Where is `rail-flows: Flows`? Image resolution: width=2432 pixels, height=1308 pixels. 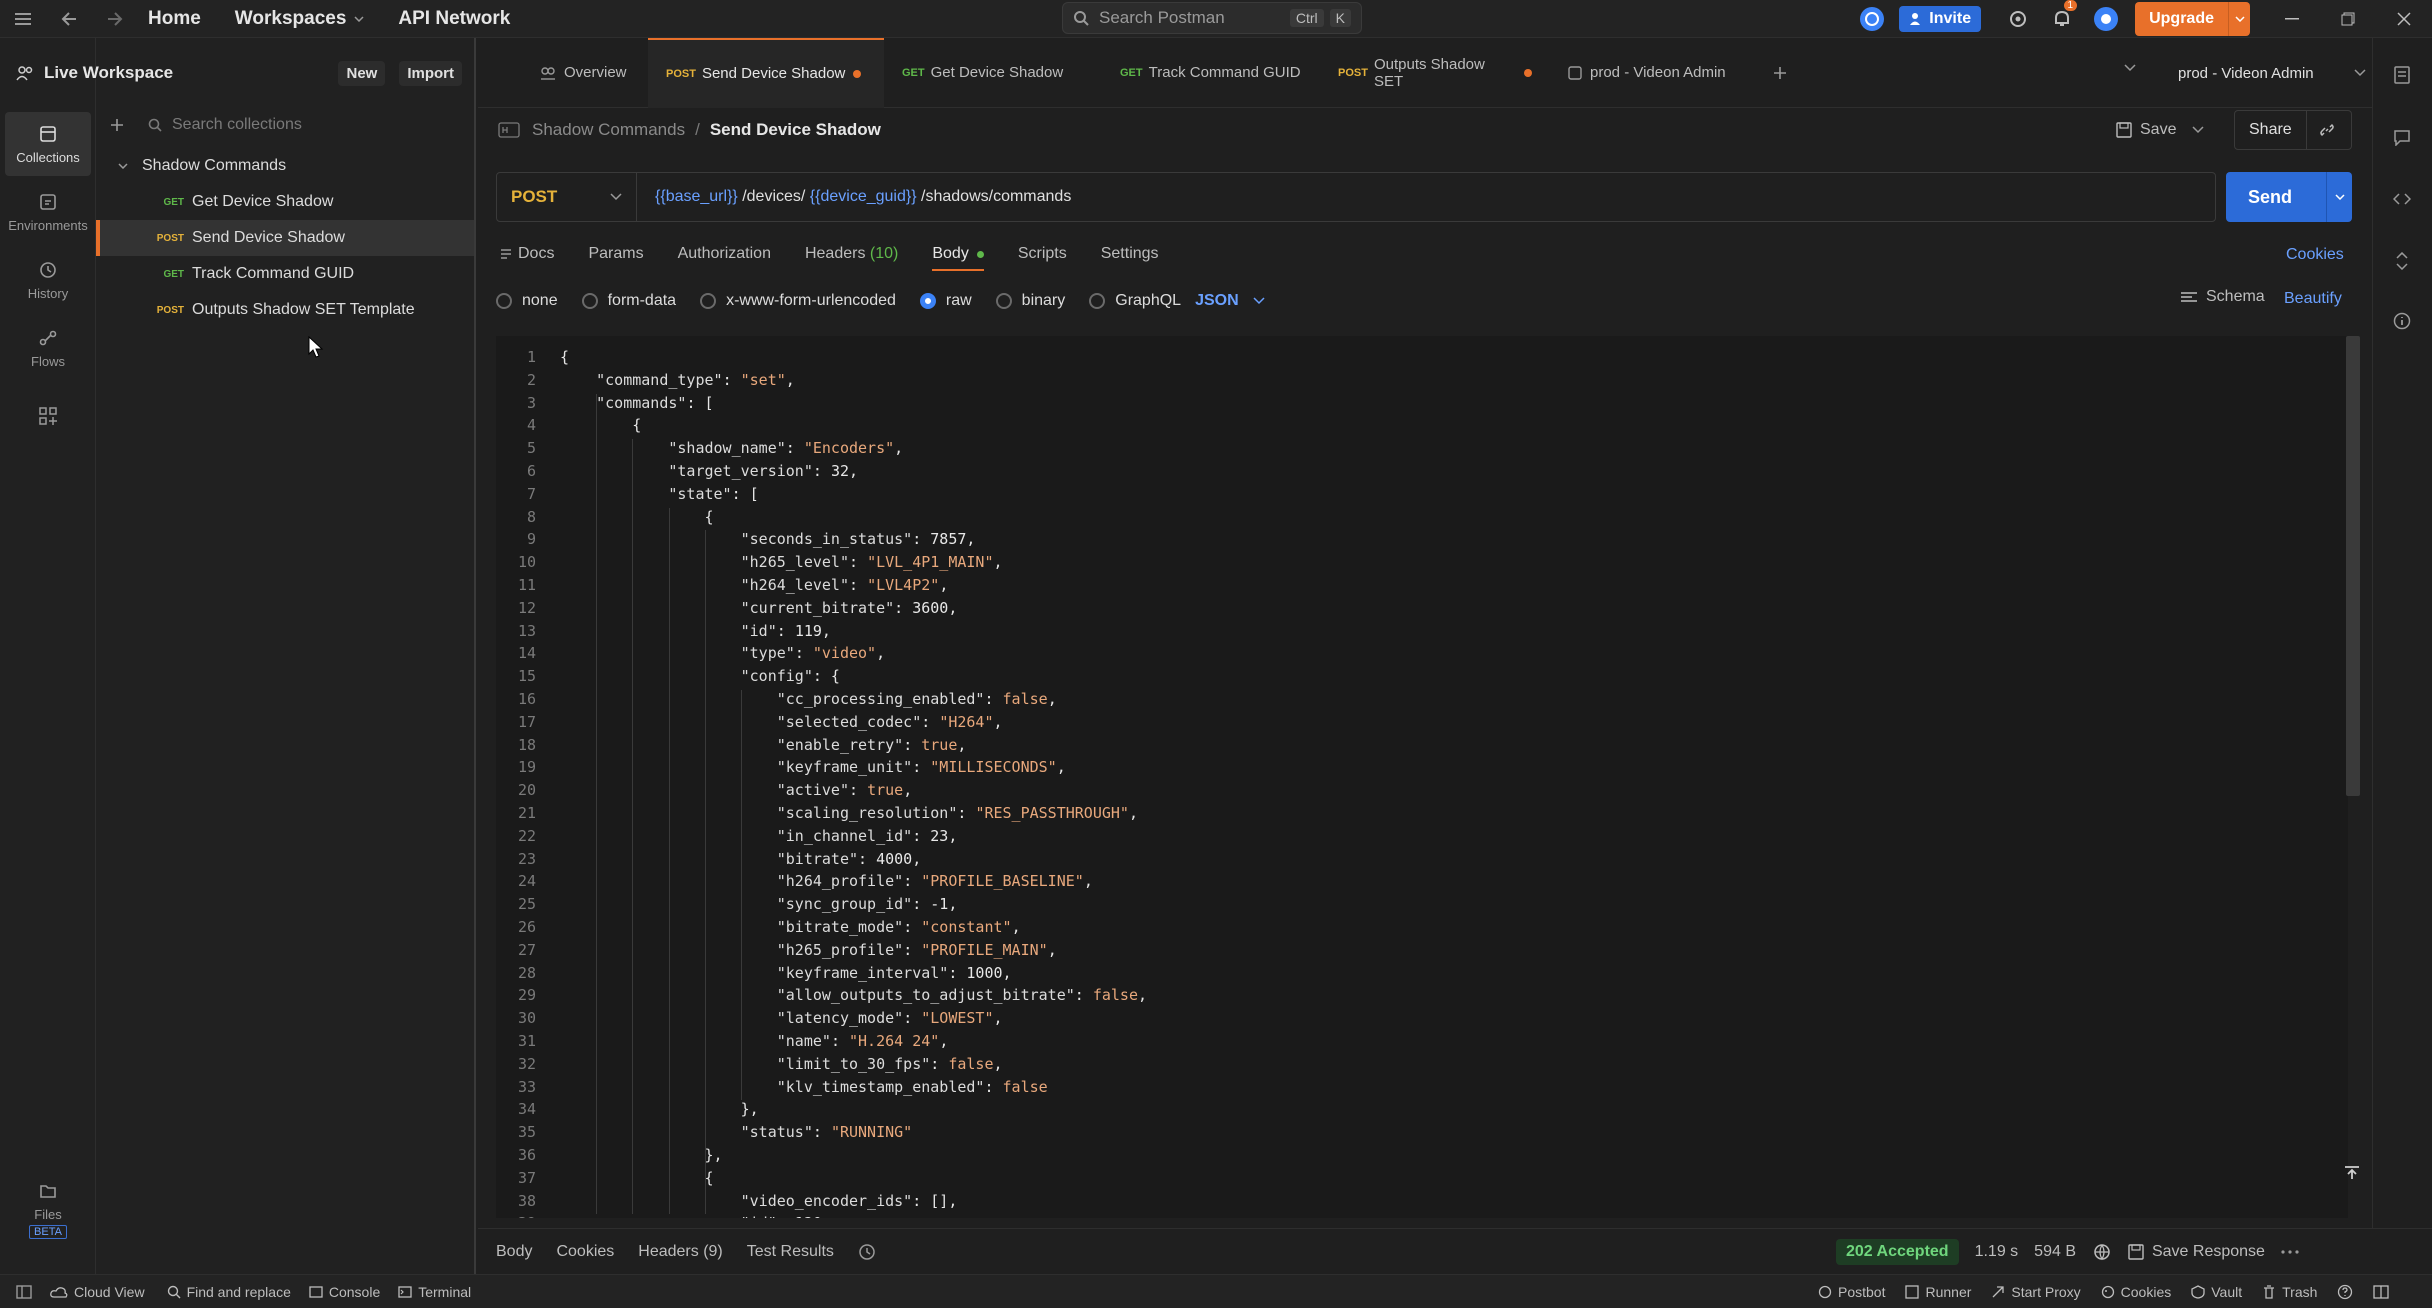
rail-flows: Flows is located at coordinates (48, 348).